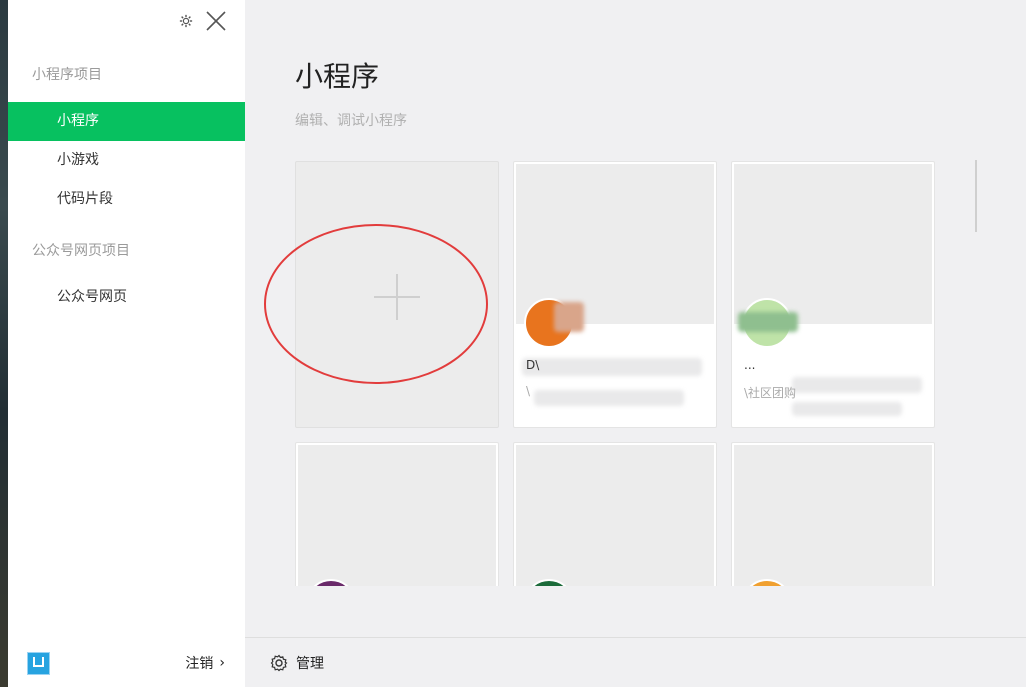 The image size is (1026, 687). I want to click on logout-label: 注销, so click(199, 664).